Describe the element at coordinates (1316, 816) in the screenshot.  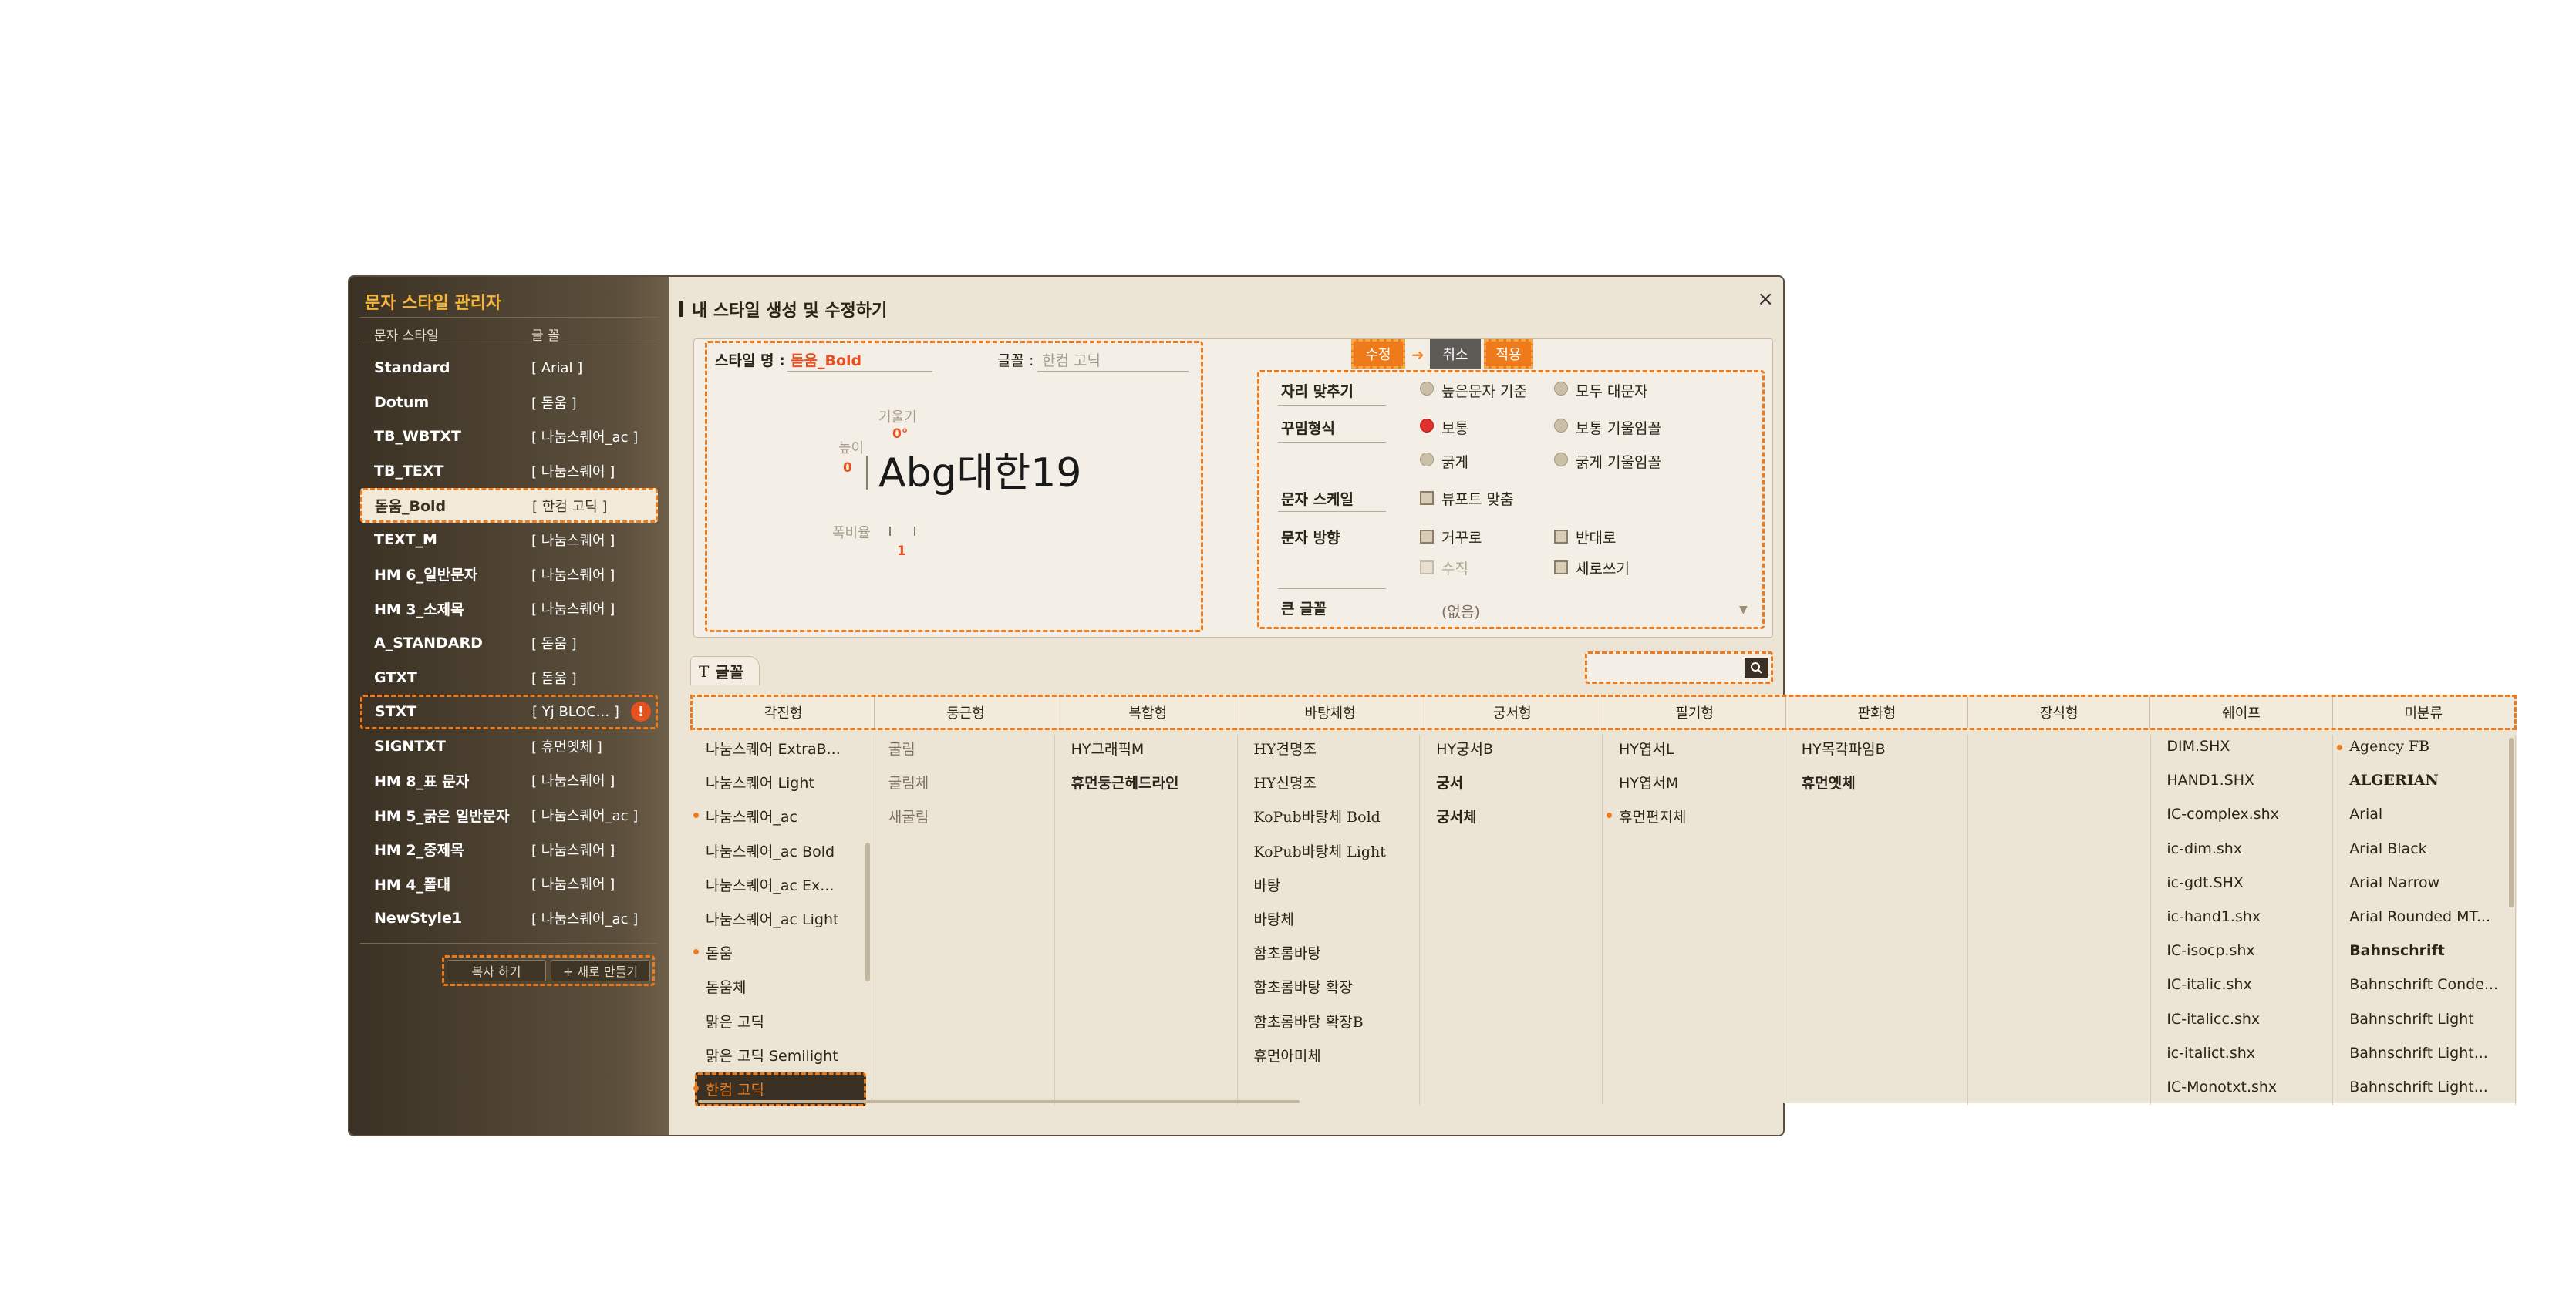
I see `font-item: KoPub바탕체 Bold` at that location.